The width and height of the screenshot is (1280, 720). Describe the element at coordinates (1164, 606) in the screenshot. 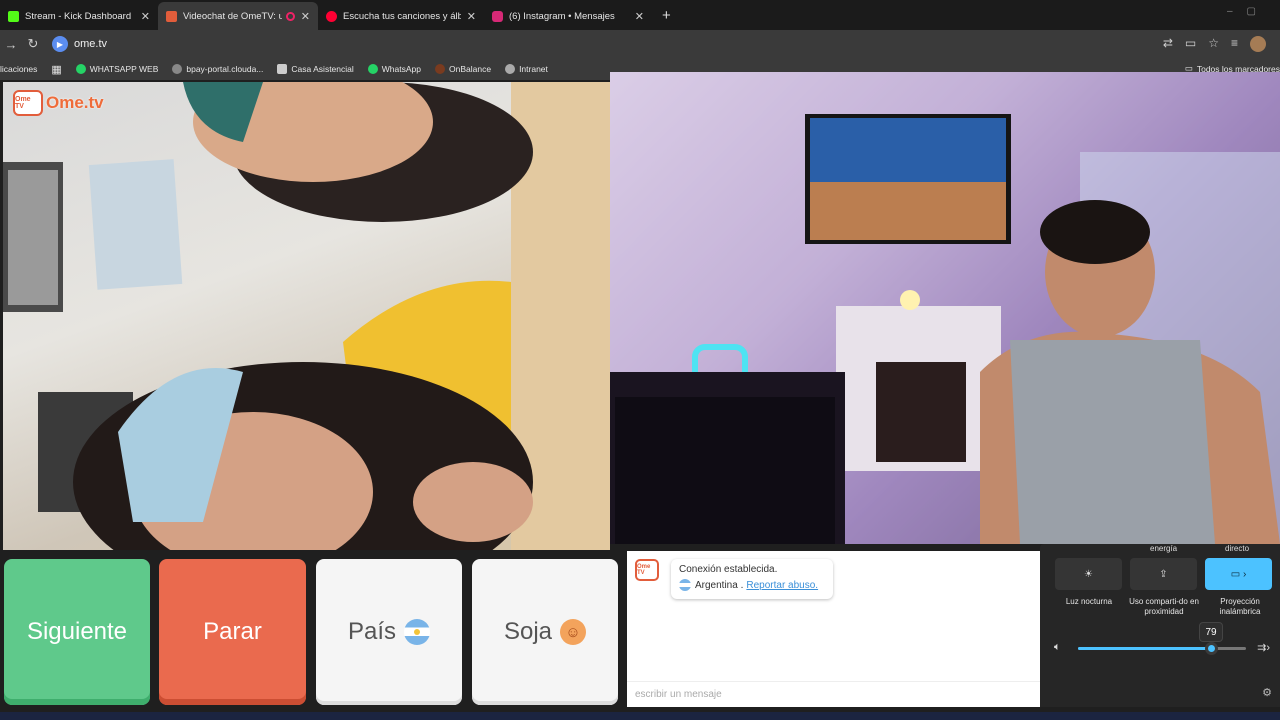

I see `nearby-share-label: Uso comparti-do en proximidad` at that location.